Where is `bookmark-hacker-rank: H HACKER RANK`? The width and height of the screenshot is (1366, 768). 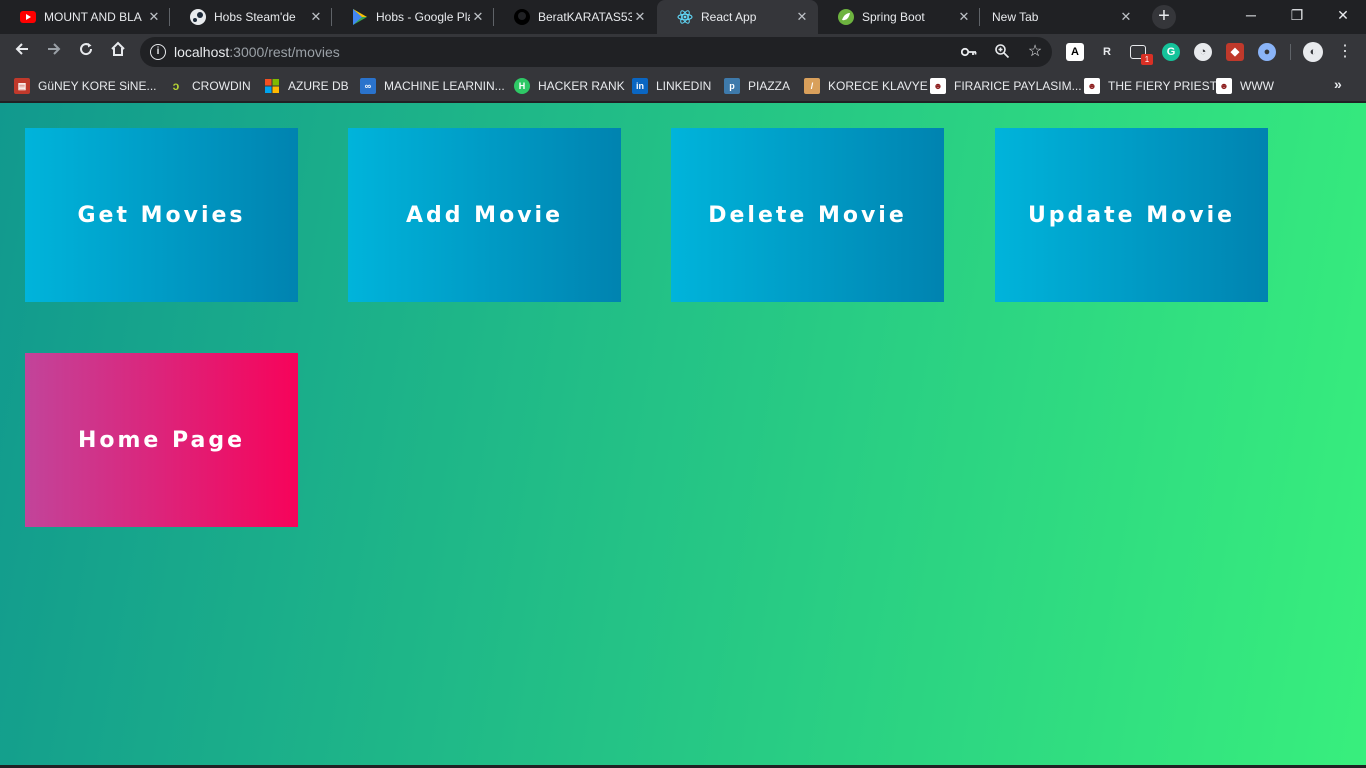 bookmark-hacker-rank: H HACKER RANK is located at coordinates (569, 86).